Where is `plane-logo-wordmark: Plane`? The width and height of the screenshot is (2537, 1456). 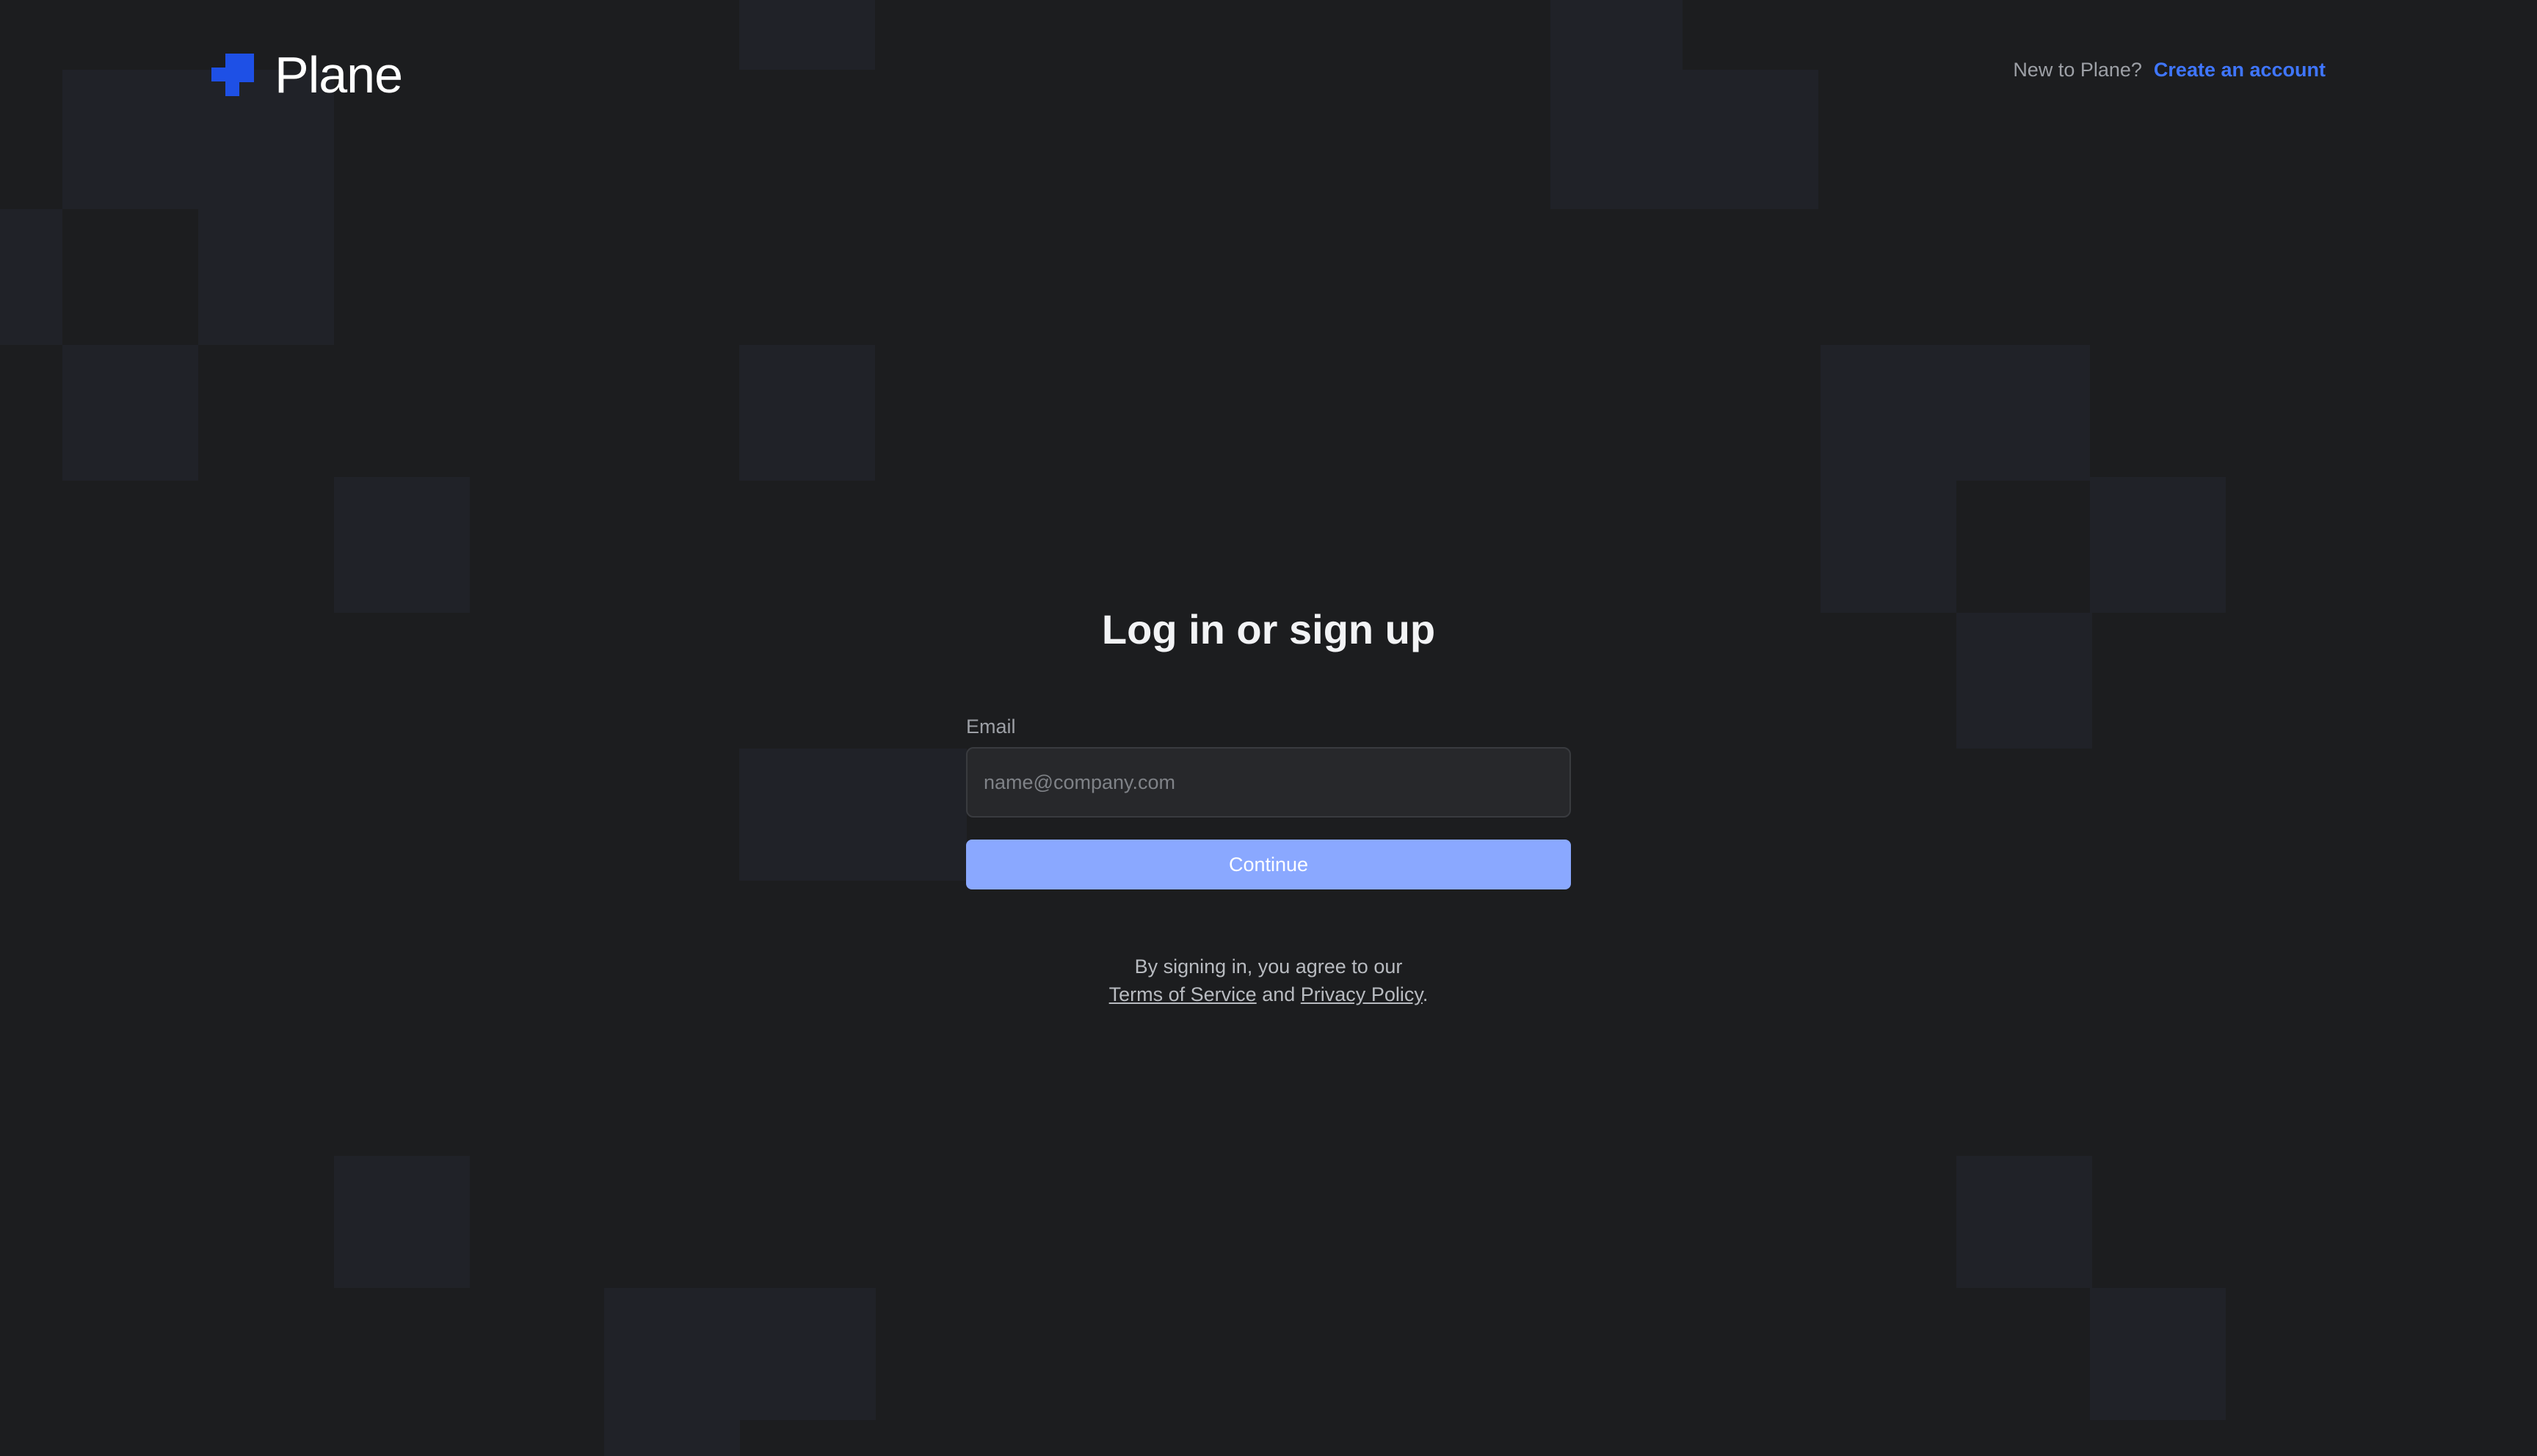
plane-logo-wordmark: Plane is located at coordinates (339, 74).